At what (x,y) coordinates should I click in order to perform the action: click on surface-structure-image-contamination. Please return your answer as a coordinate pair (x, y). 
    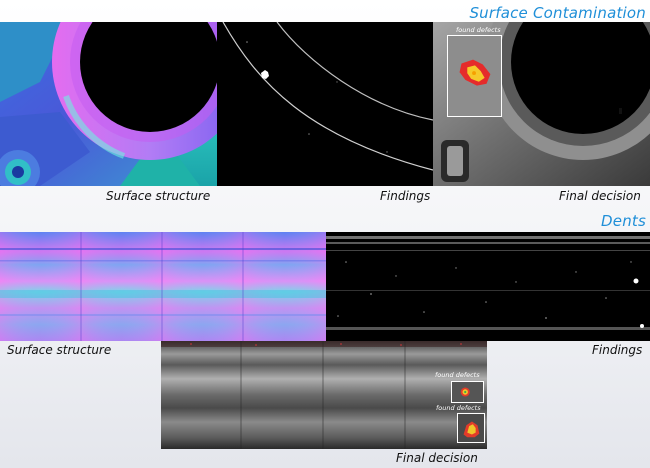
    Looking at the image, I should click on (108, 104).